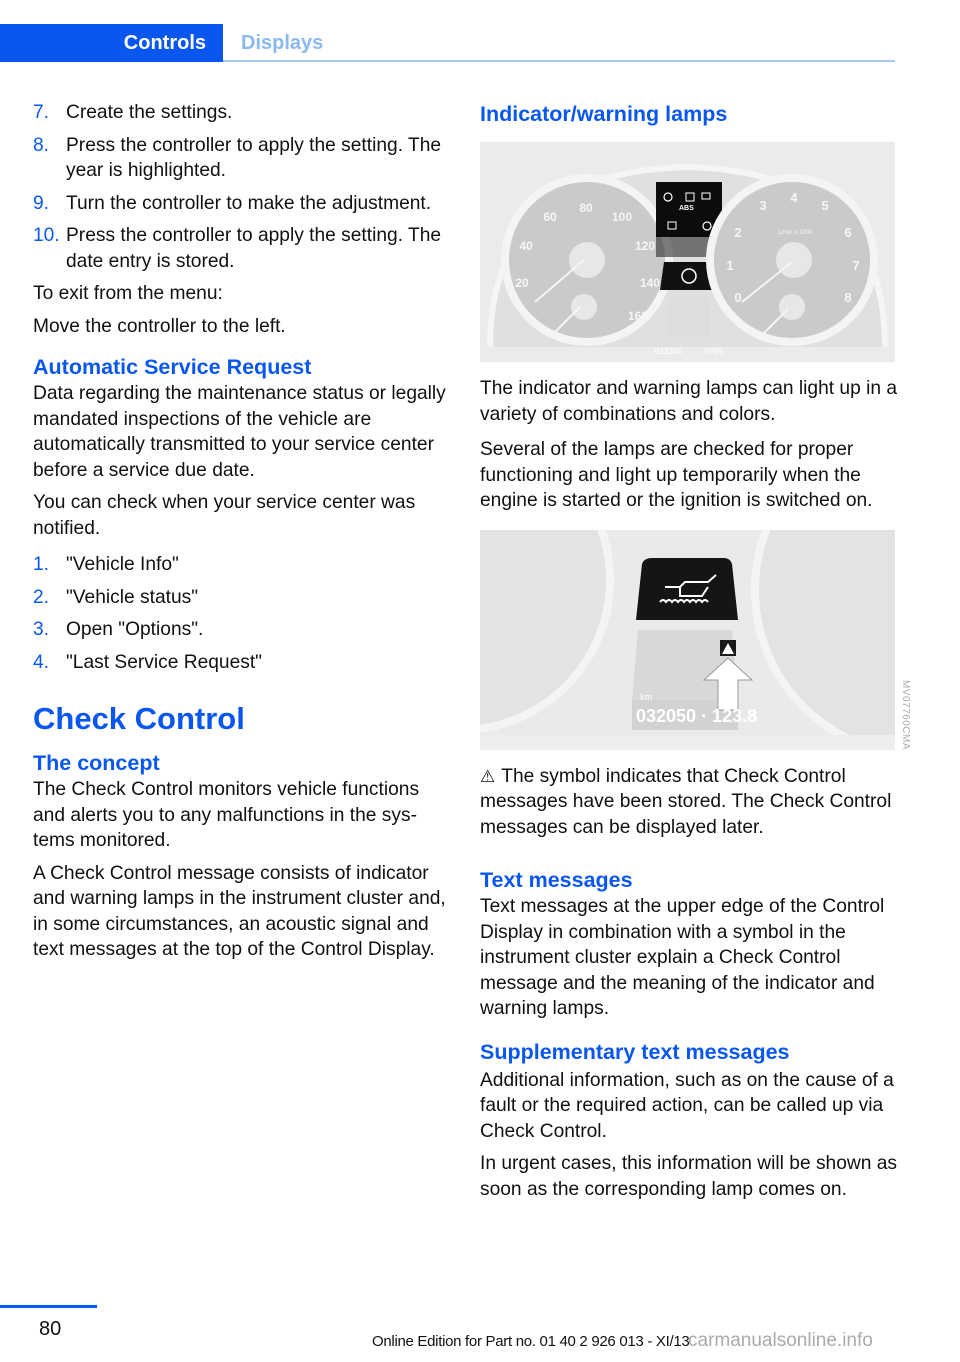 This screenshot has height=1362, width=960. I want to click on image-code: MV07760CMA, so click(905, 715).